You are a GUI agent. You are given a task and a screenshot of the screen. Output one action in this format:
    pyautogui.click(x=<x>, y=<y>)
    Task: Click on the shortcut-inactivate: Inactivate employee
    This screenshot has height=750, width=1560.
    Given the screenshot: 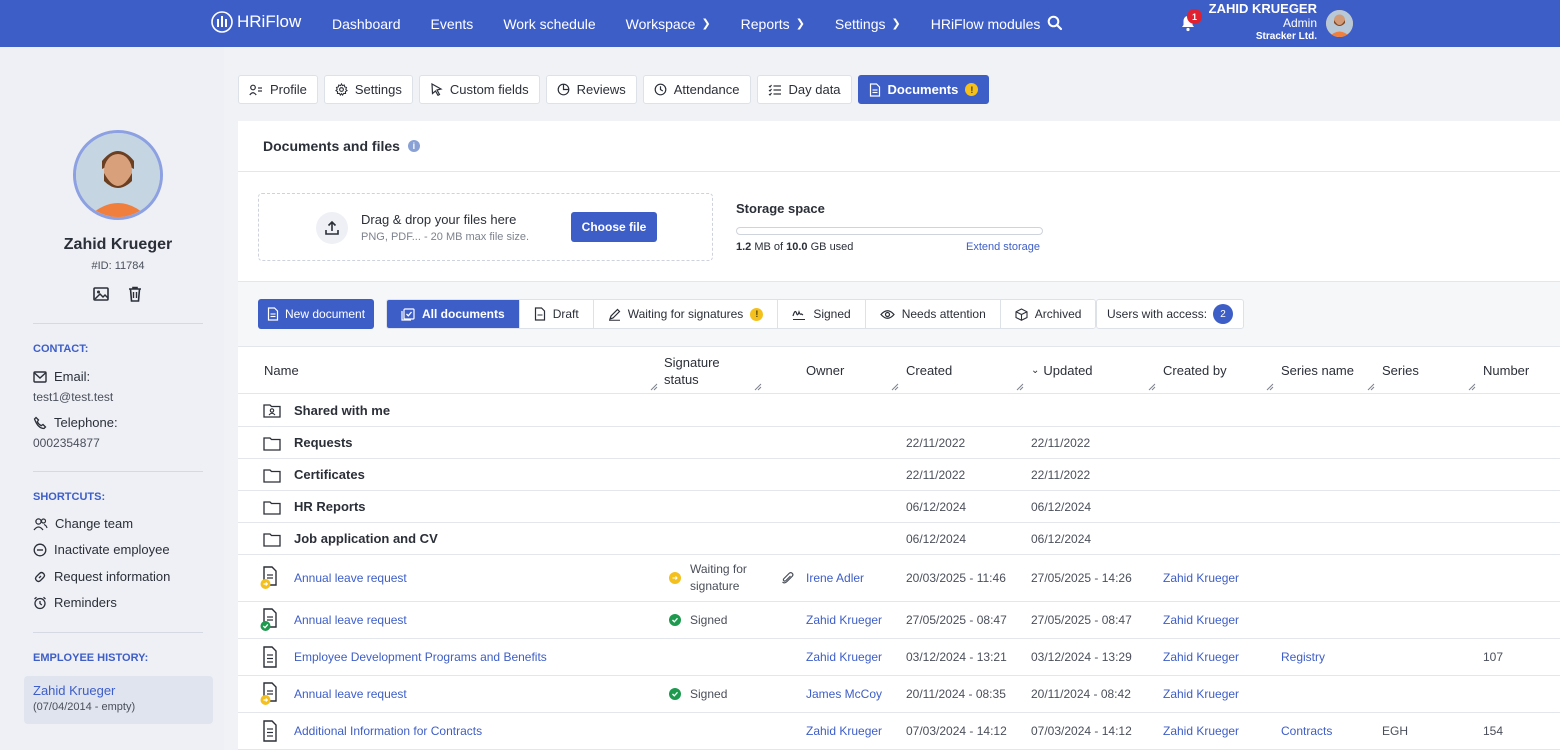 What is the action you would take?
    pyautogui.click(x=101, y=549)
    